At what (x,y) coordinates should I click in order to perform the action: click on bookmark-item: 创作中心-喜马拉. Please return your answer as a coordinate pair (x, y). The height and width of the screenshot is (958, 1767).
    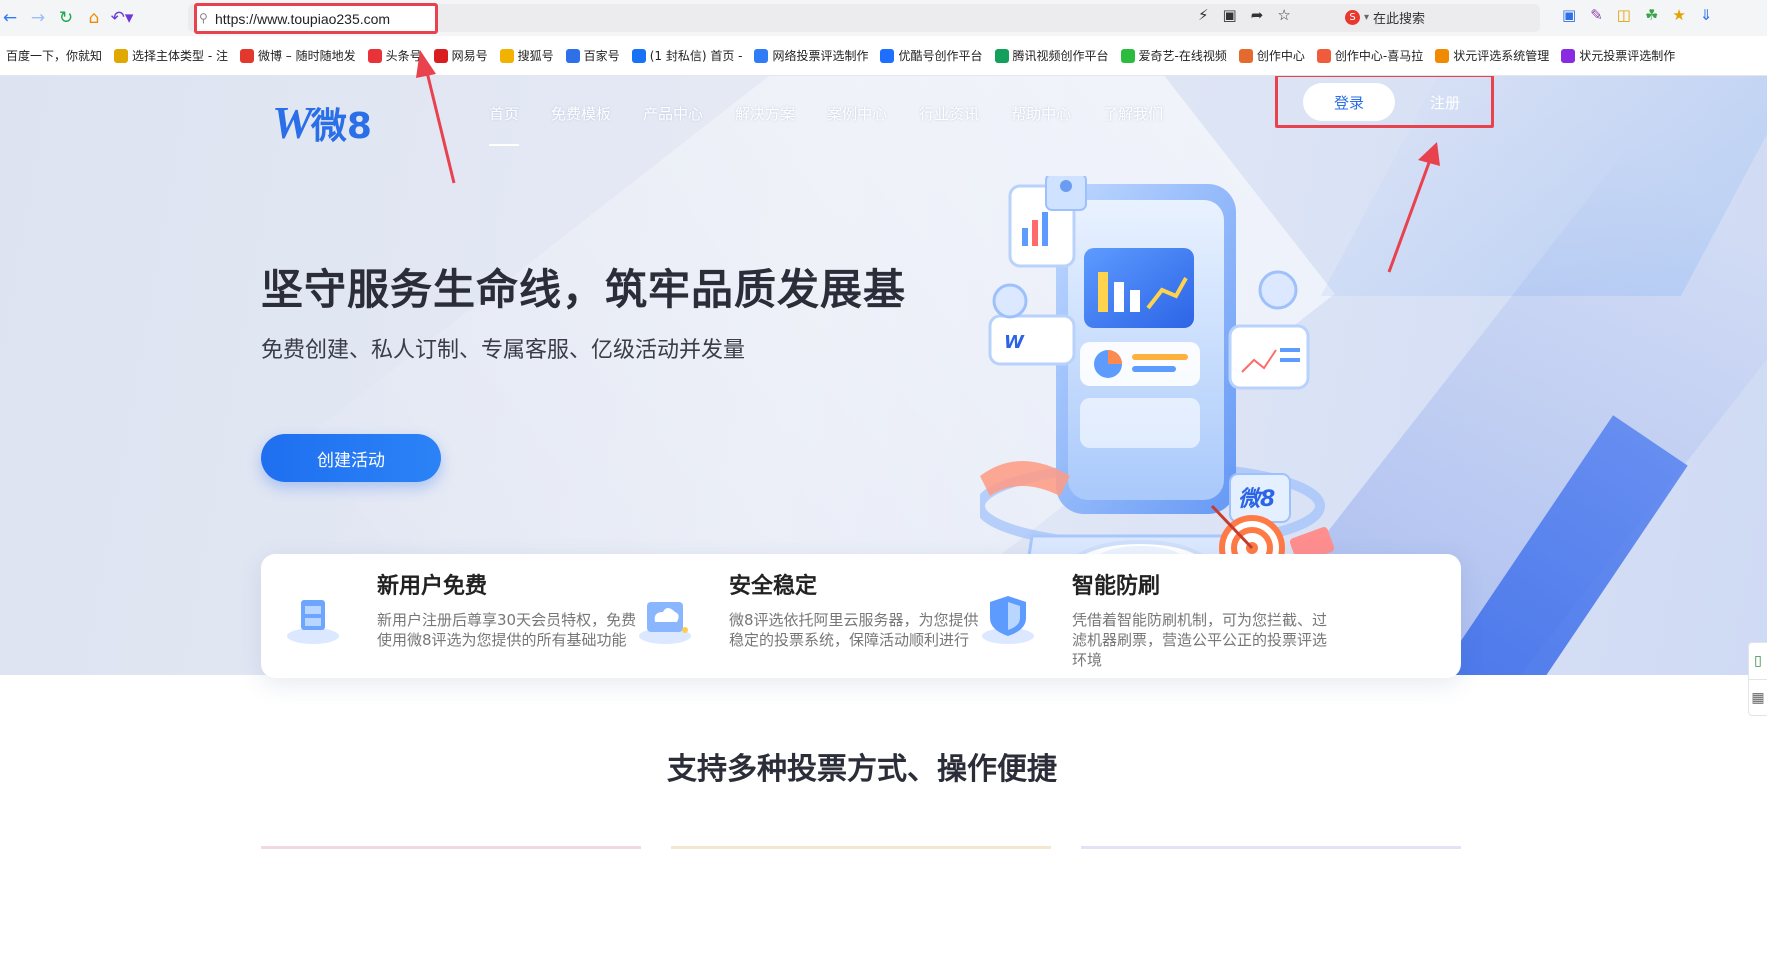
    Looking at the image, I should click on (1370, 56).